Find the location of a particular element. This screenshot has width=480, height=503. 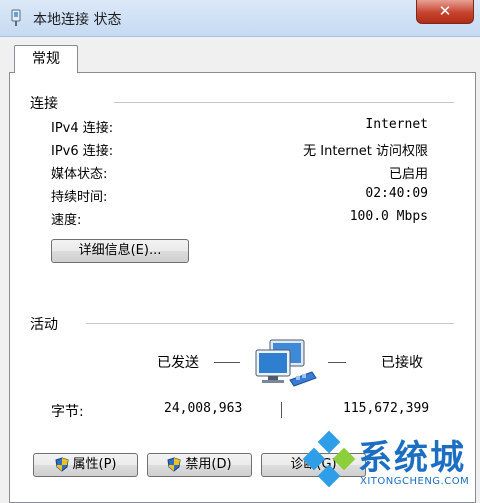

tab-general: 常规 is located at coordinates (46, 59).